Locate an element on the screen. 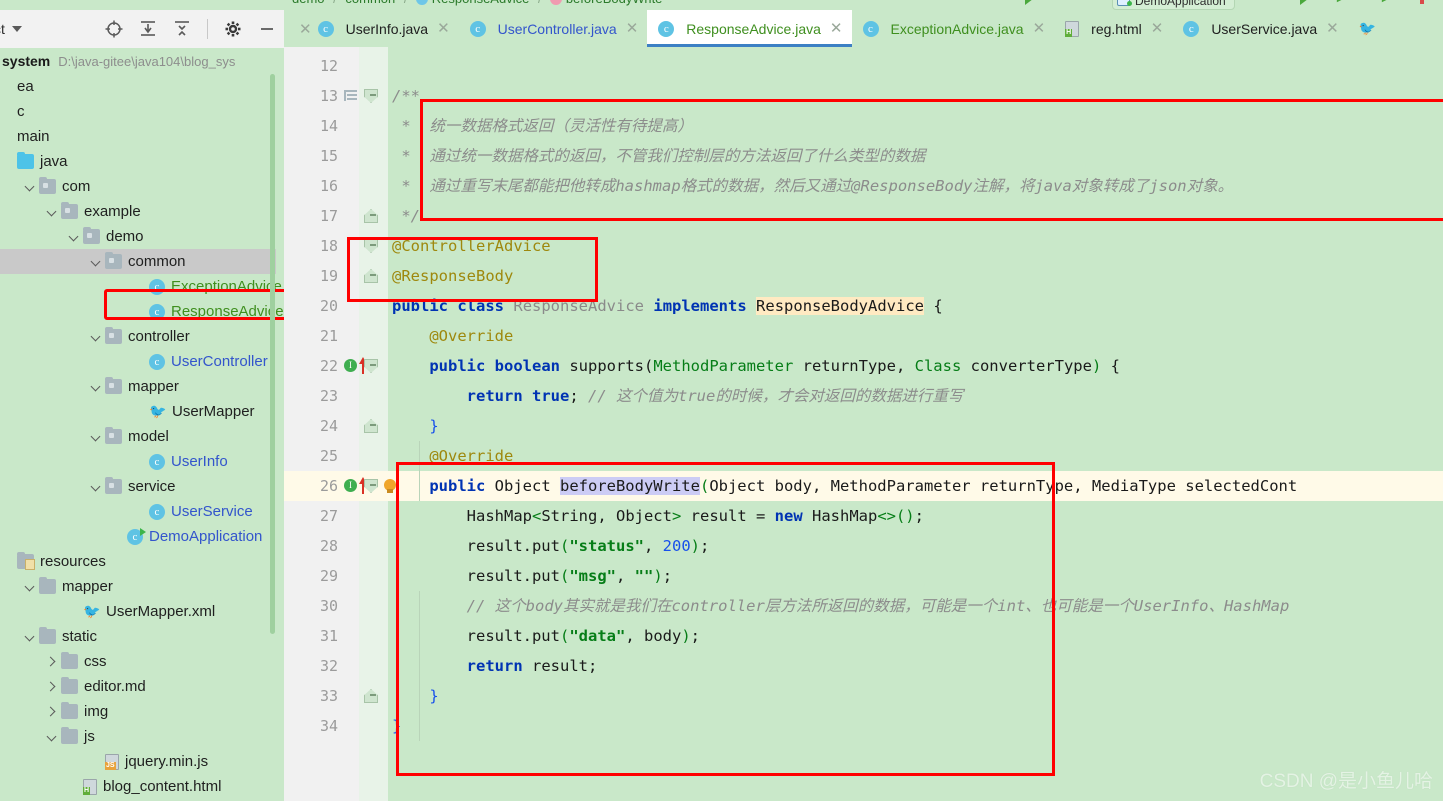  code-line: */ is located at coordinates (406, 216).